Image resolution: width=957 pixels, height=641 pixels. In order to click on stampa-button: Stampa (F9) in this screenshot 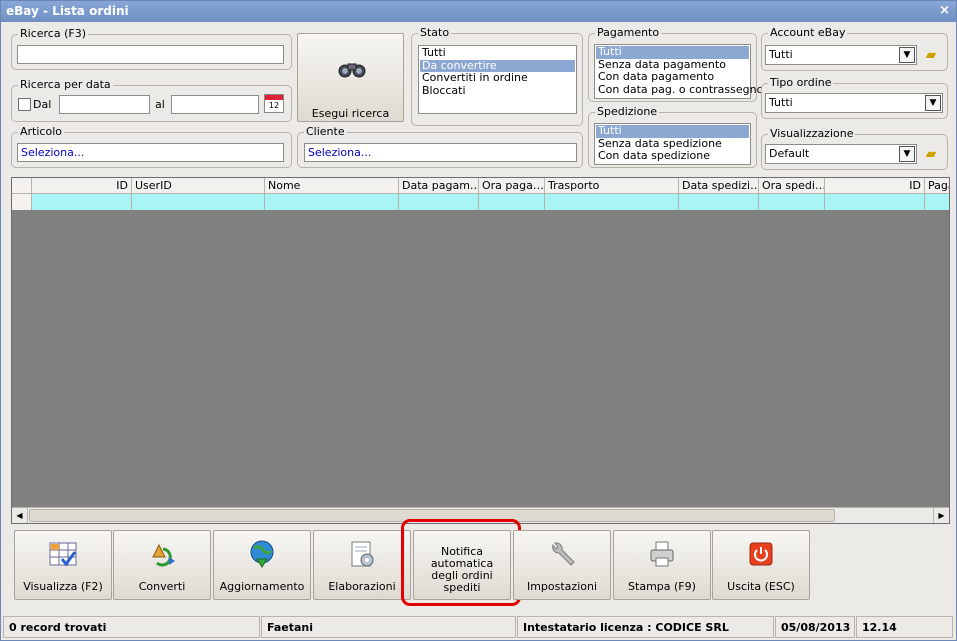, I will do `click(662, 565)`.